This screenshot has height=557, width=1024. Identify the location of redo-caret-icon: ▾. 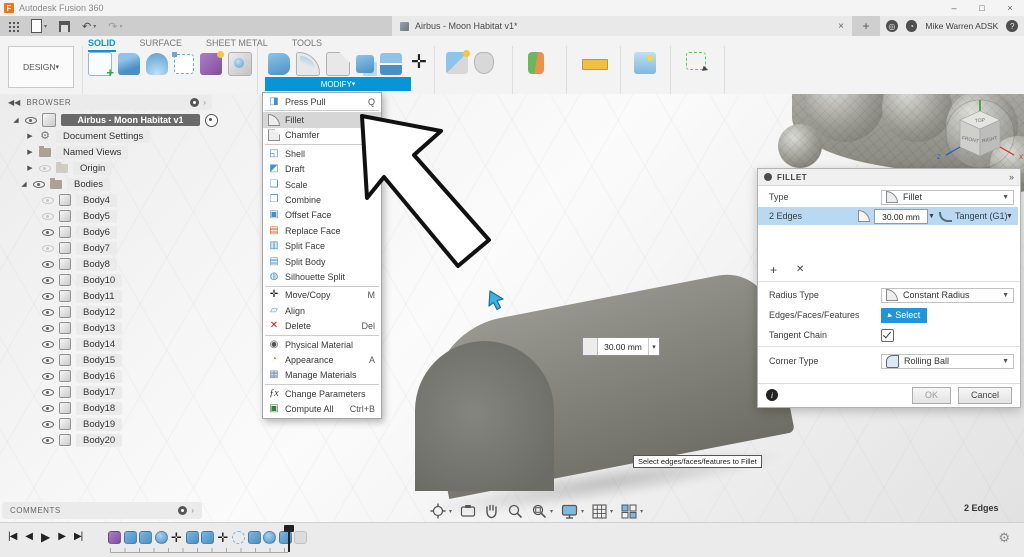
(120, 26).